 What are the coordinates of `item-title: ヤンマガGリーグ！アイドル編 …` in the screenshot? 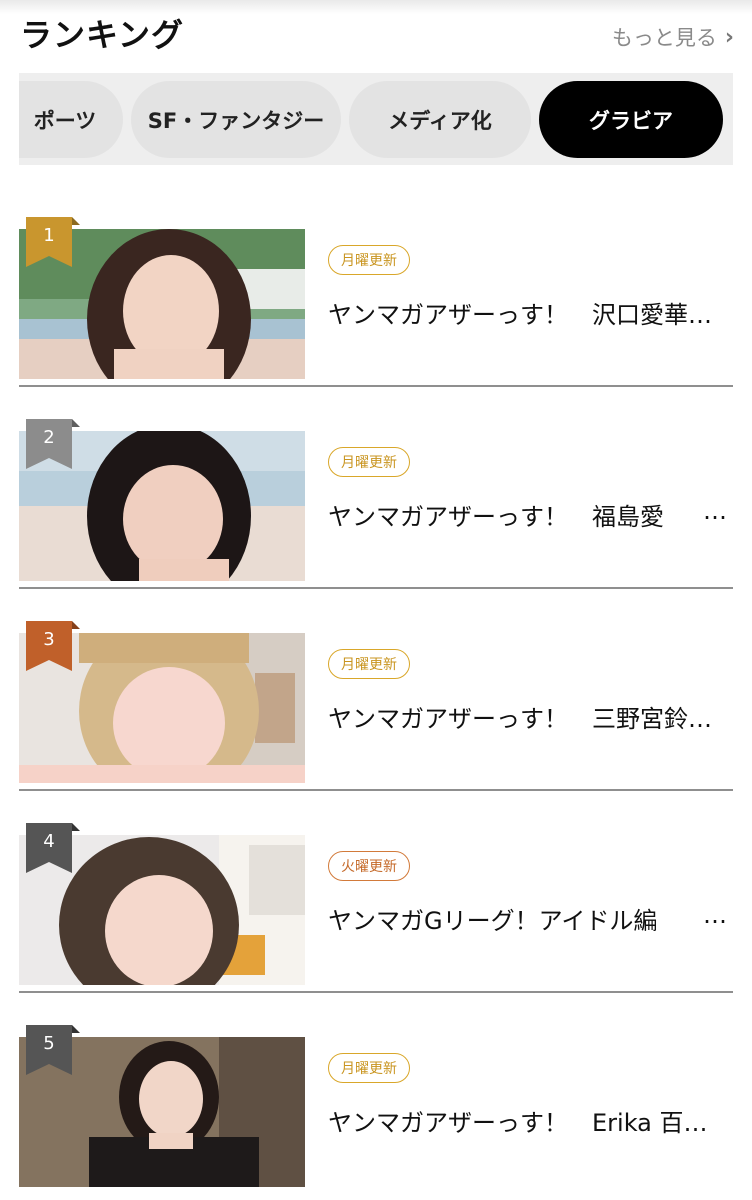 It's located at (530, 918).